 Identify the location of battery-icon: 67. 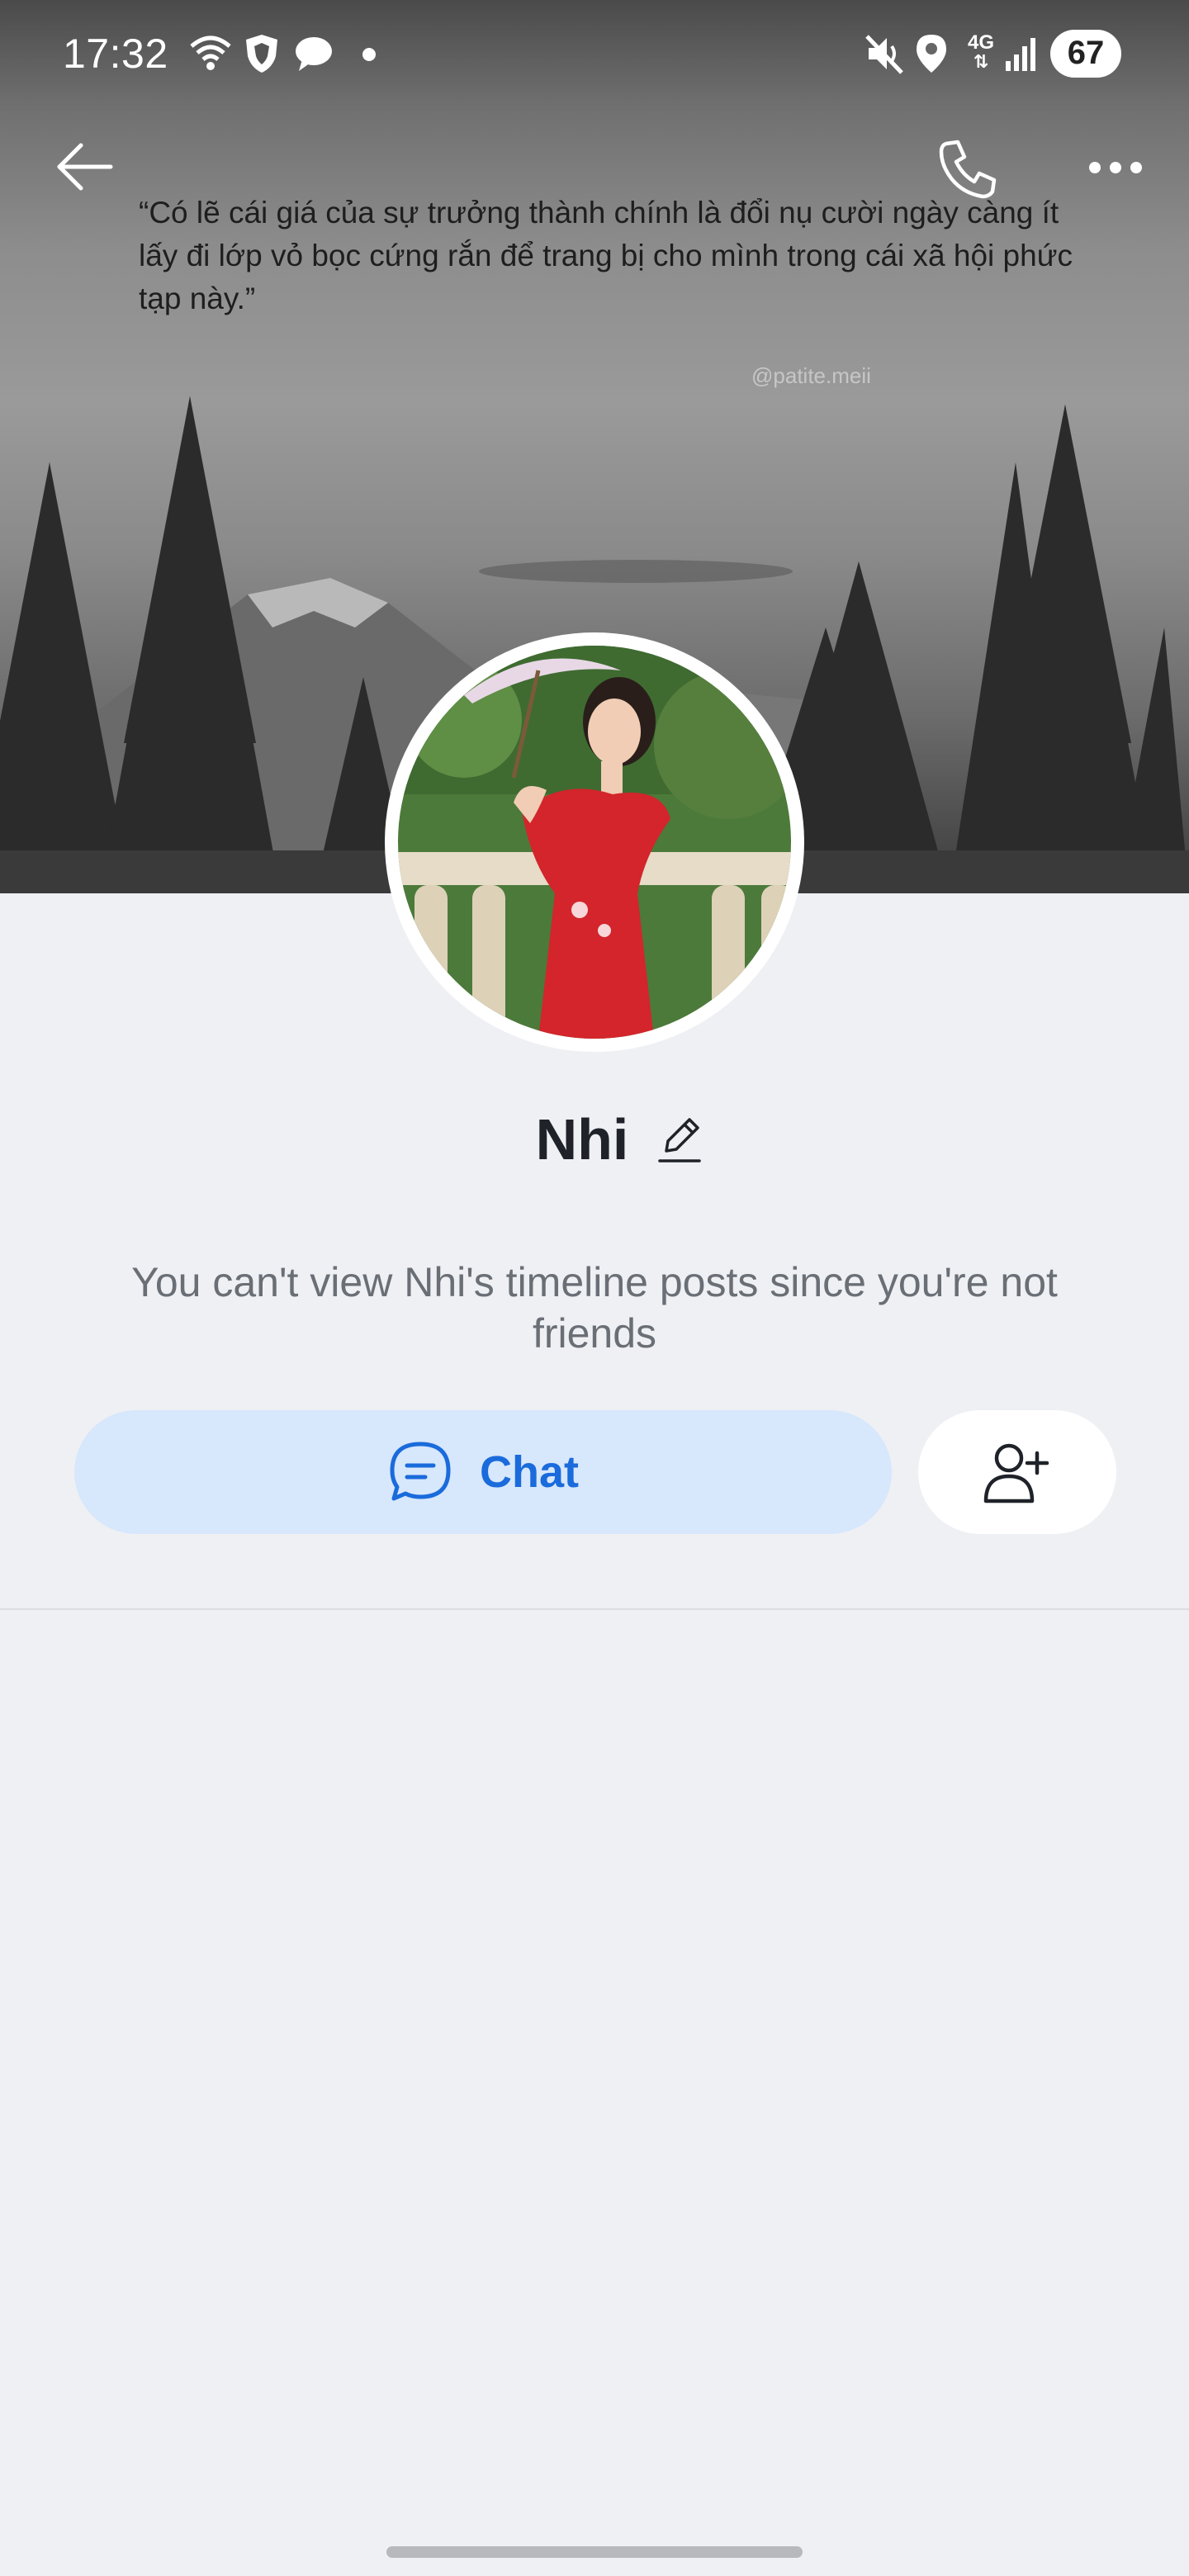
(1085, 54).